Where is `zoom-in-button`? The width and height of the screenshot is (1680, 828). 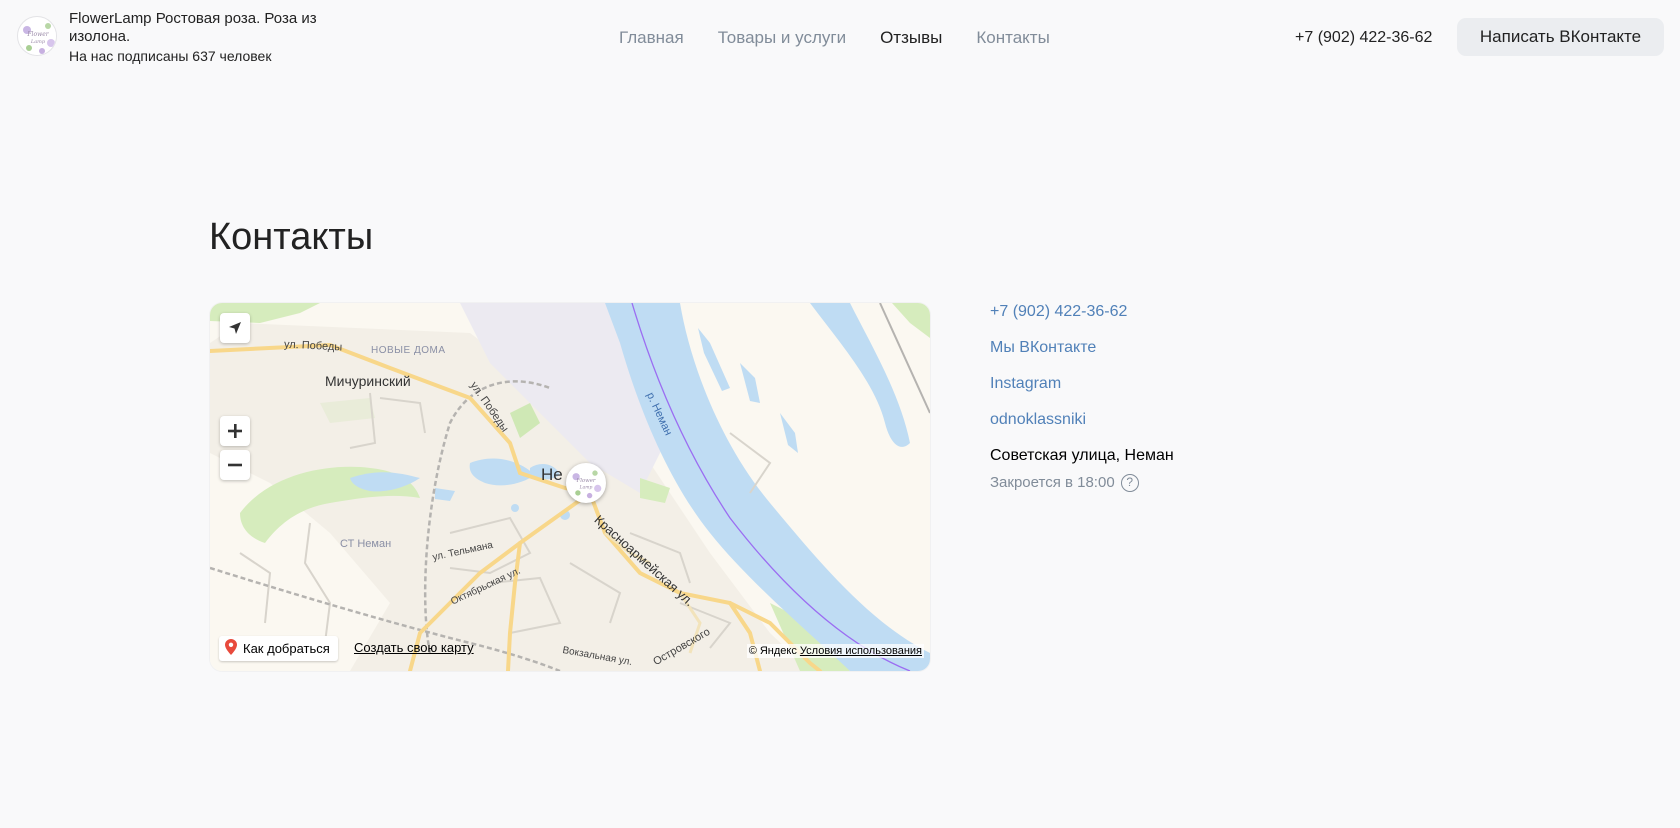 zoom-in-button is located at coordinates (235, 431).